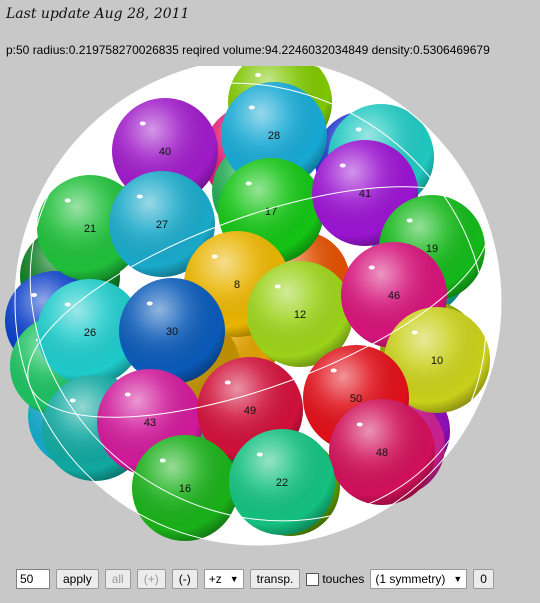 The width and height of the screenshot is (540, 603). What do you see at coordinates (275, 579) in the screenshot?
I see `transparency-button: transp.` at bounding box center [275, 579].